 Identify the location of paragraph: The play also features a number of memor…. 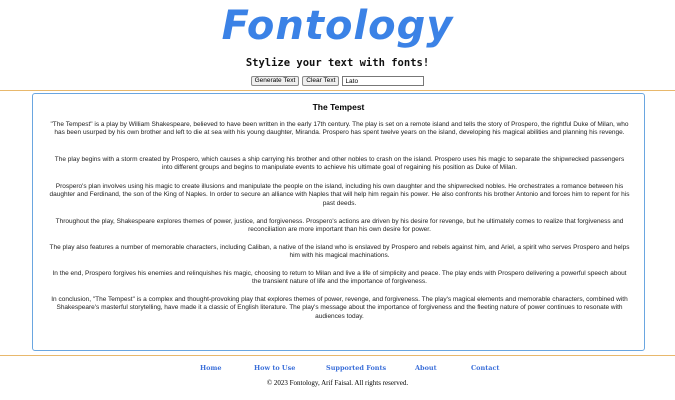
(339, 252).